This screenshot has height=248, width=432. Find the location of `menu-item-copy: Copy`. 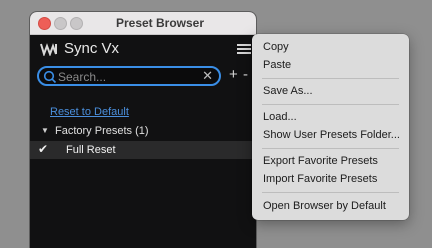

menu-item-copy: Copy is located at coordinates (276, 47).